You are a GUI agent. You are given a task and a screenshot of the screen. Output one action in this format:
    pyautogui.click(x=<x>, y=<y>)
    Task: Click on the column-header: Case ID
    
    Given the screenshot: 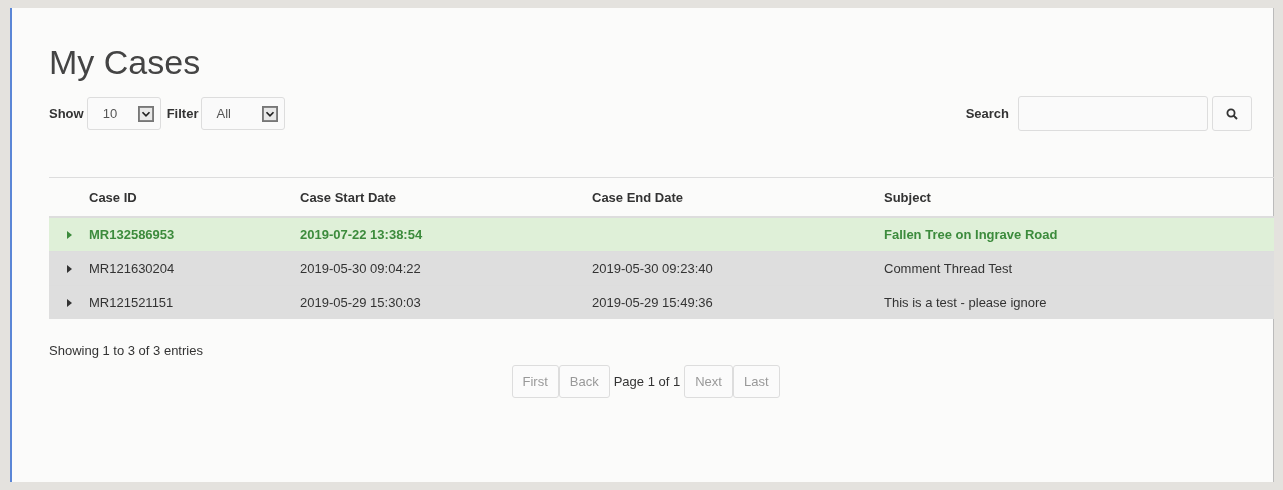 What is the action you would take?
    pyautogui.click(x=113, y=197)
    